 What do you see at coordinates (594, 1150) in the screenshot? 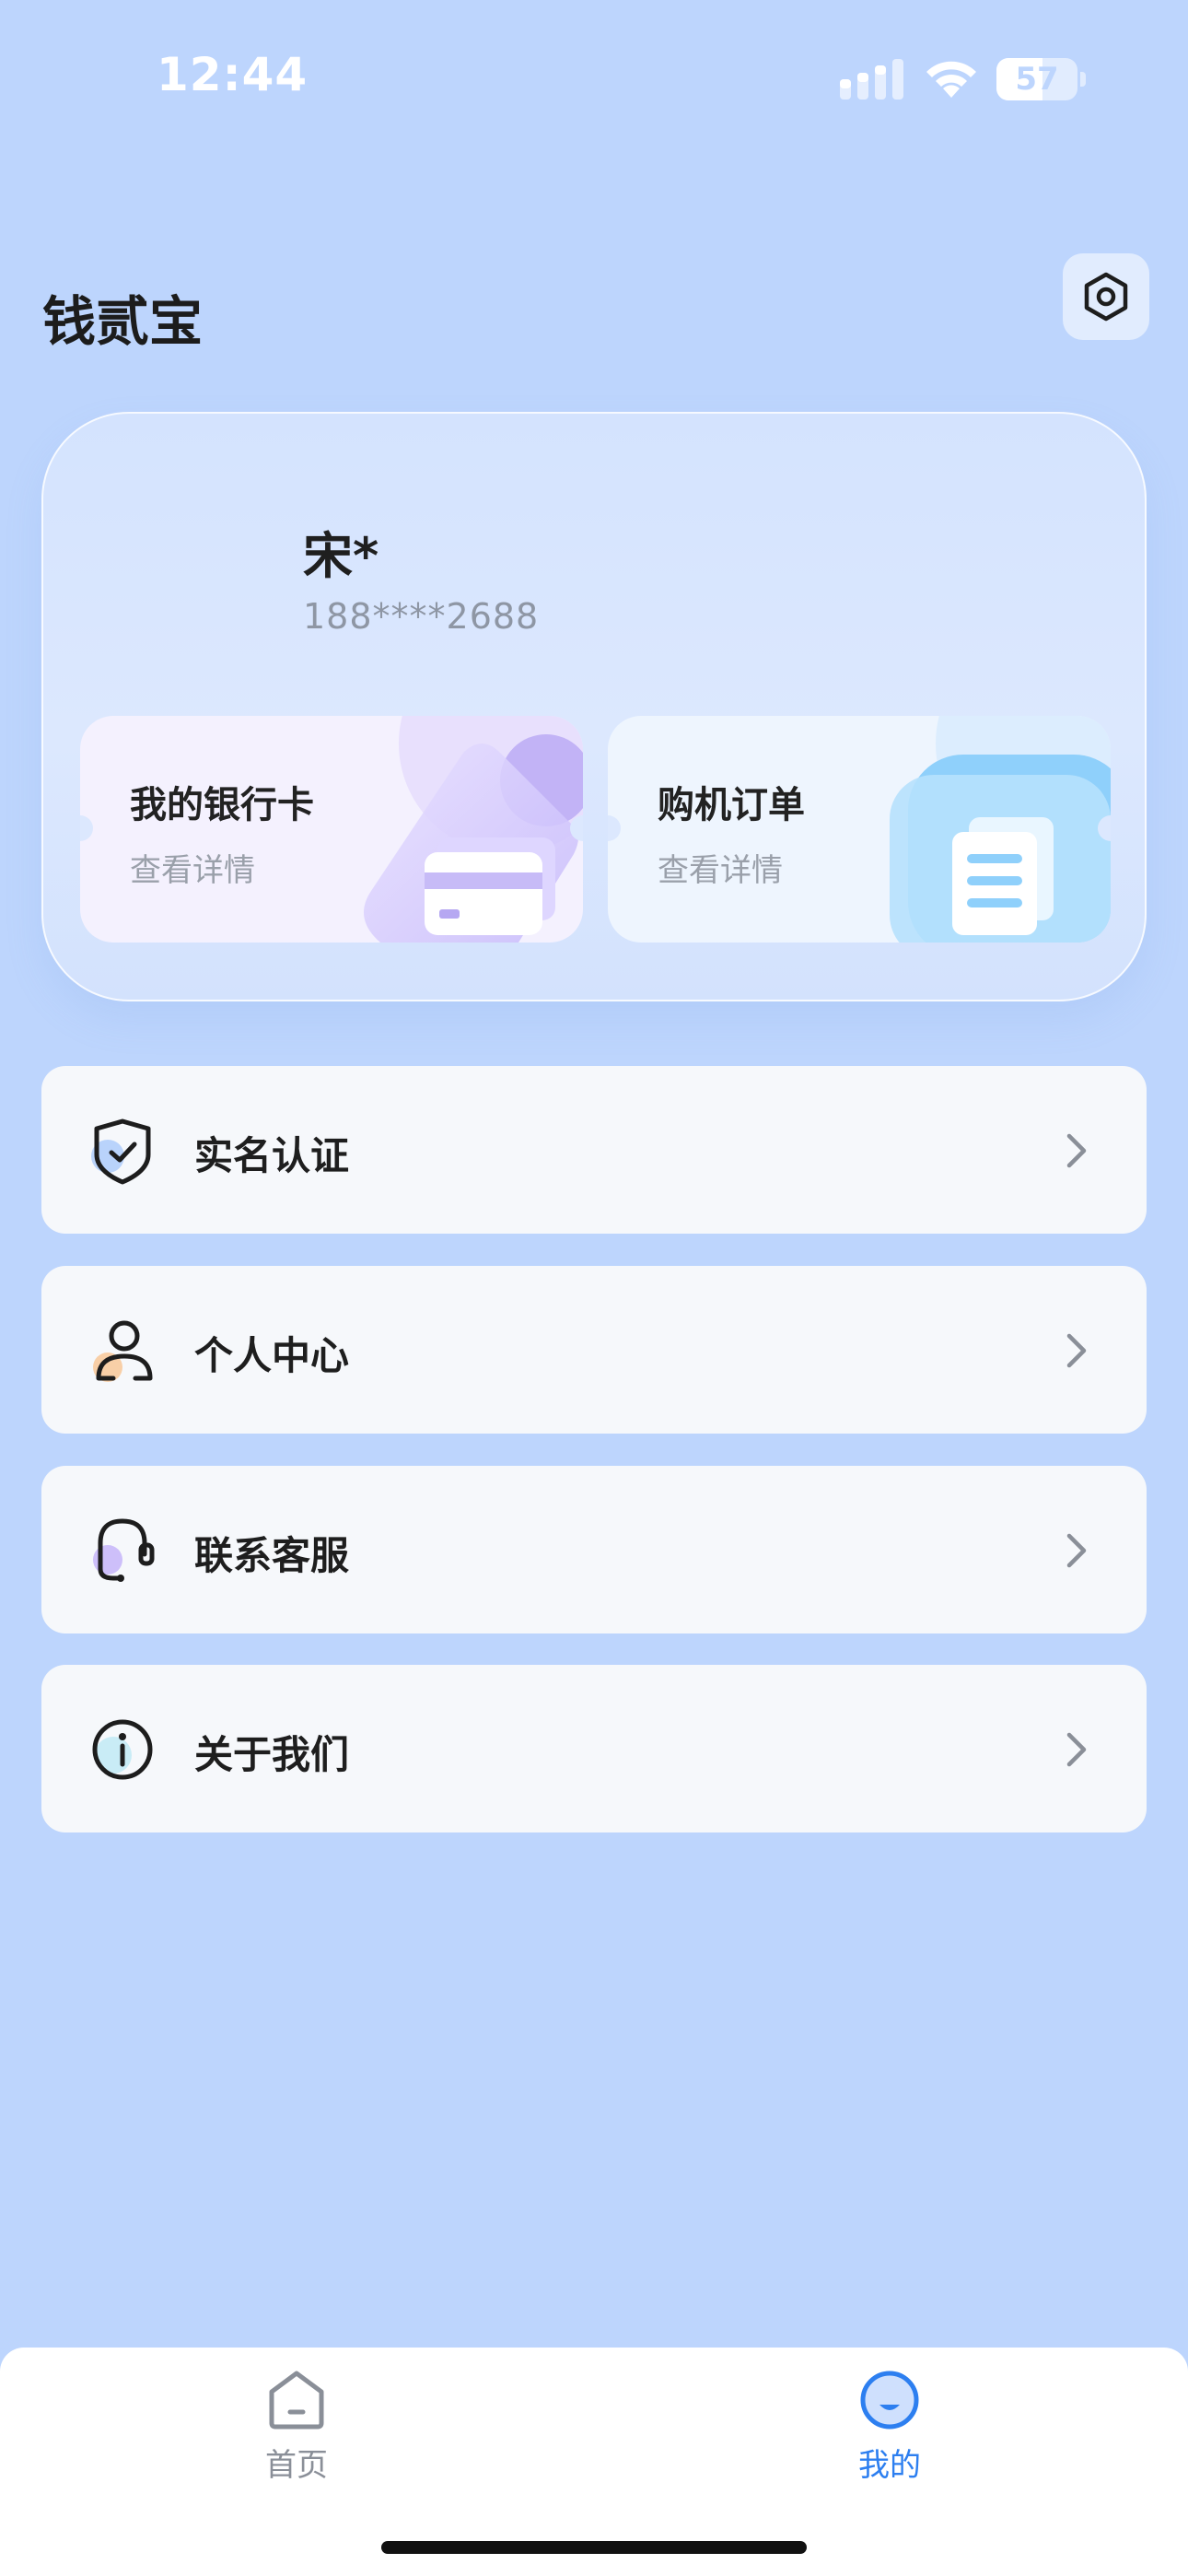
I see `menu-item-real-name-verification: 实名认证` at bounding box center [594, 1150].